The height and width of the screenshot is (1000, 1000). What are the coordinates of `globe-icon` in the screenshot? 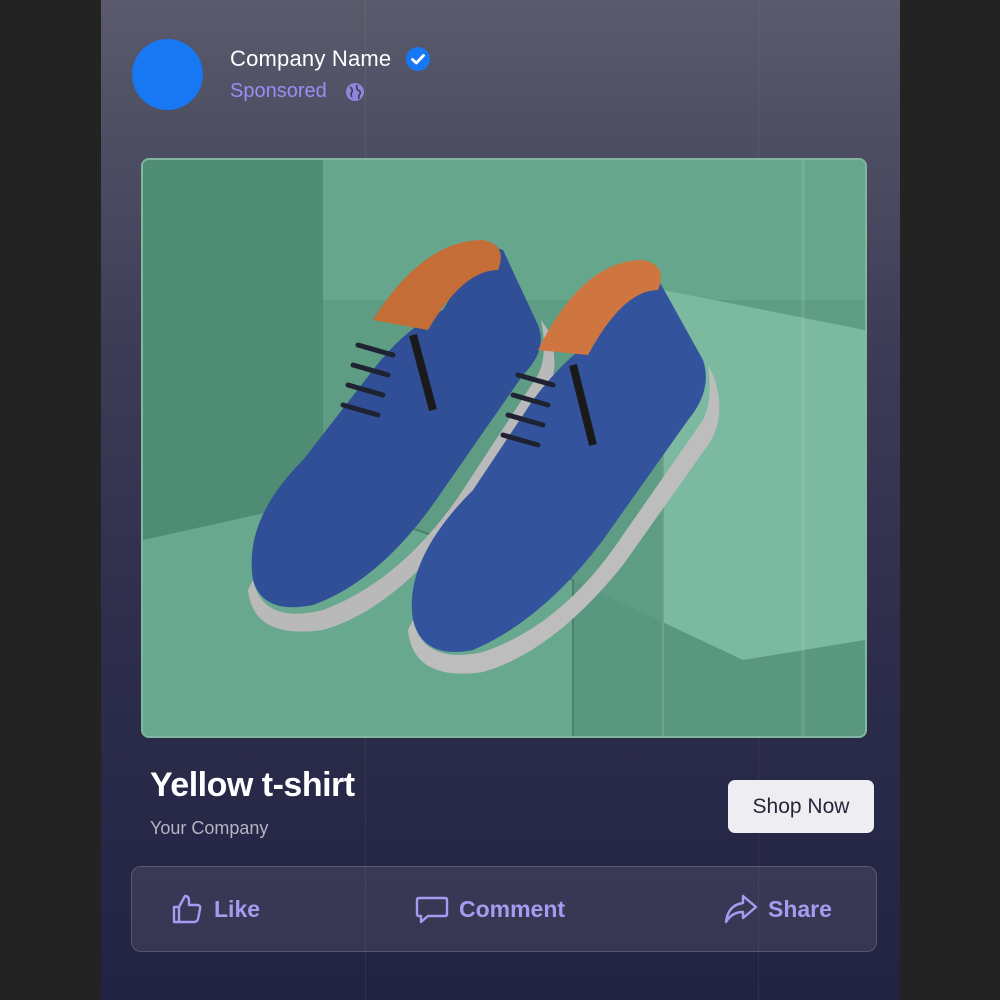 It's located at (354, 91).